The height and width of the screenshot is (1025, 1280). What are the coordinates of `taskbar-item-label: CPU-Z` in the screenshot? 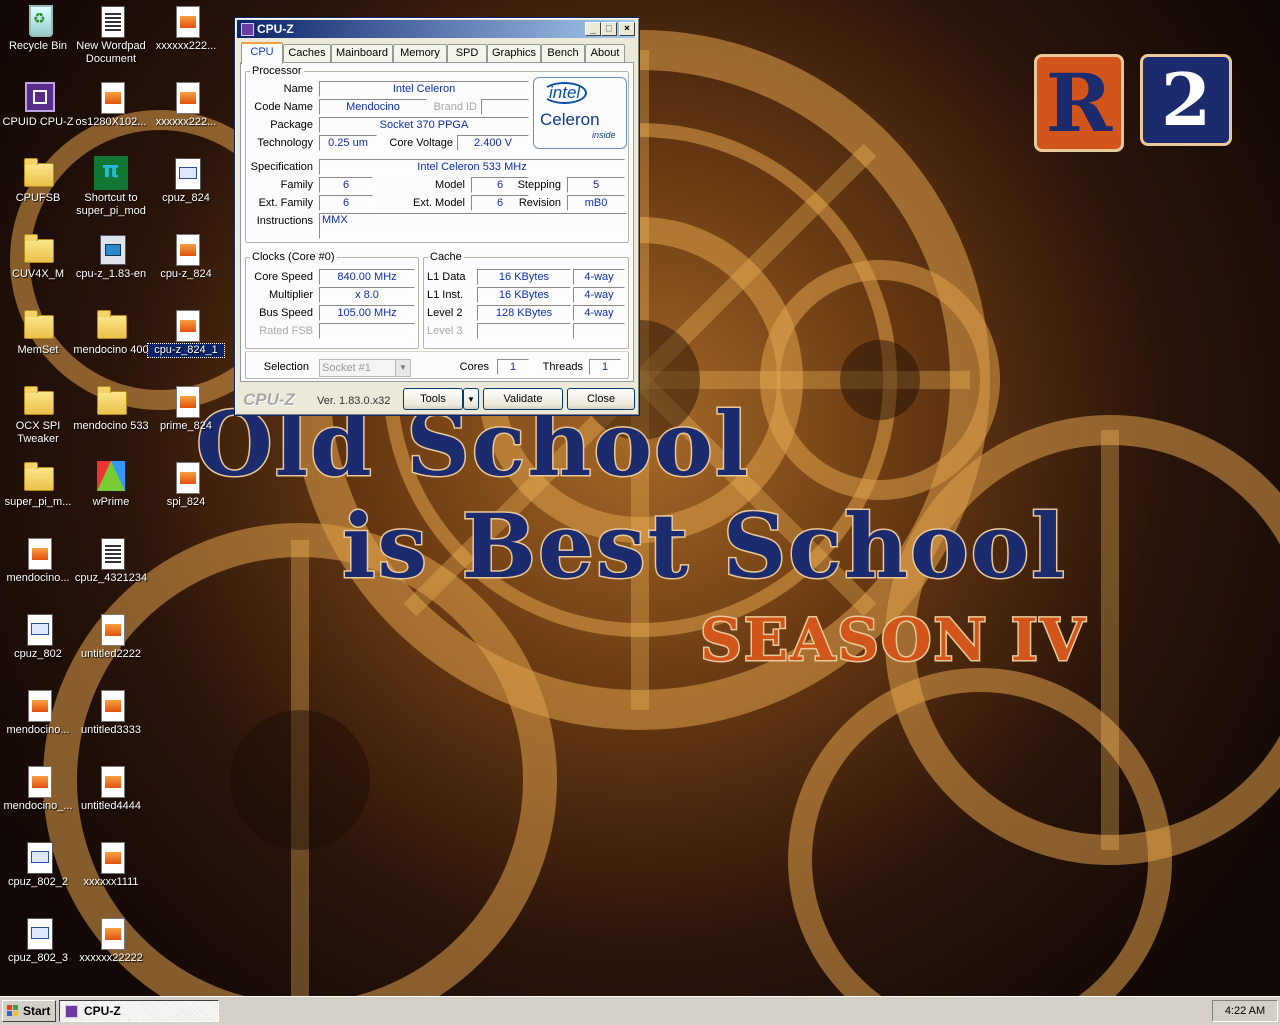 It's located at (102, 1011).